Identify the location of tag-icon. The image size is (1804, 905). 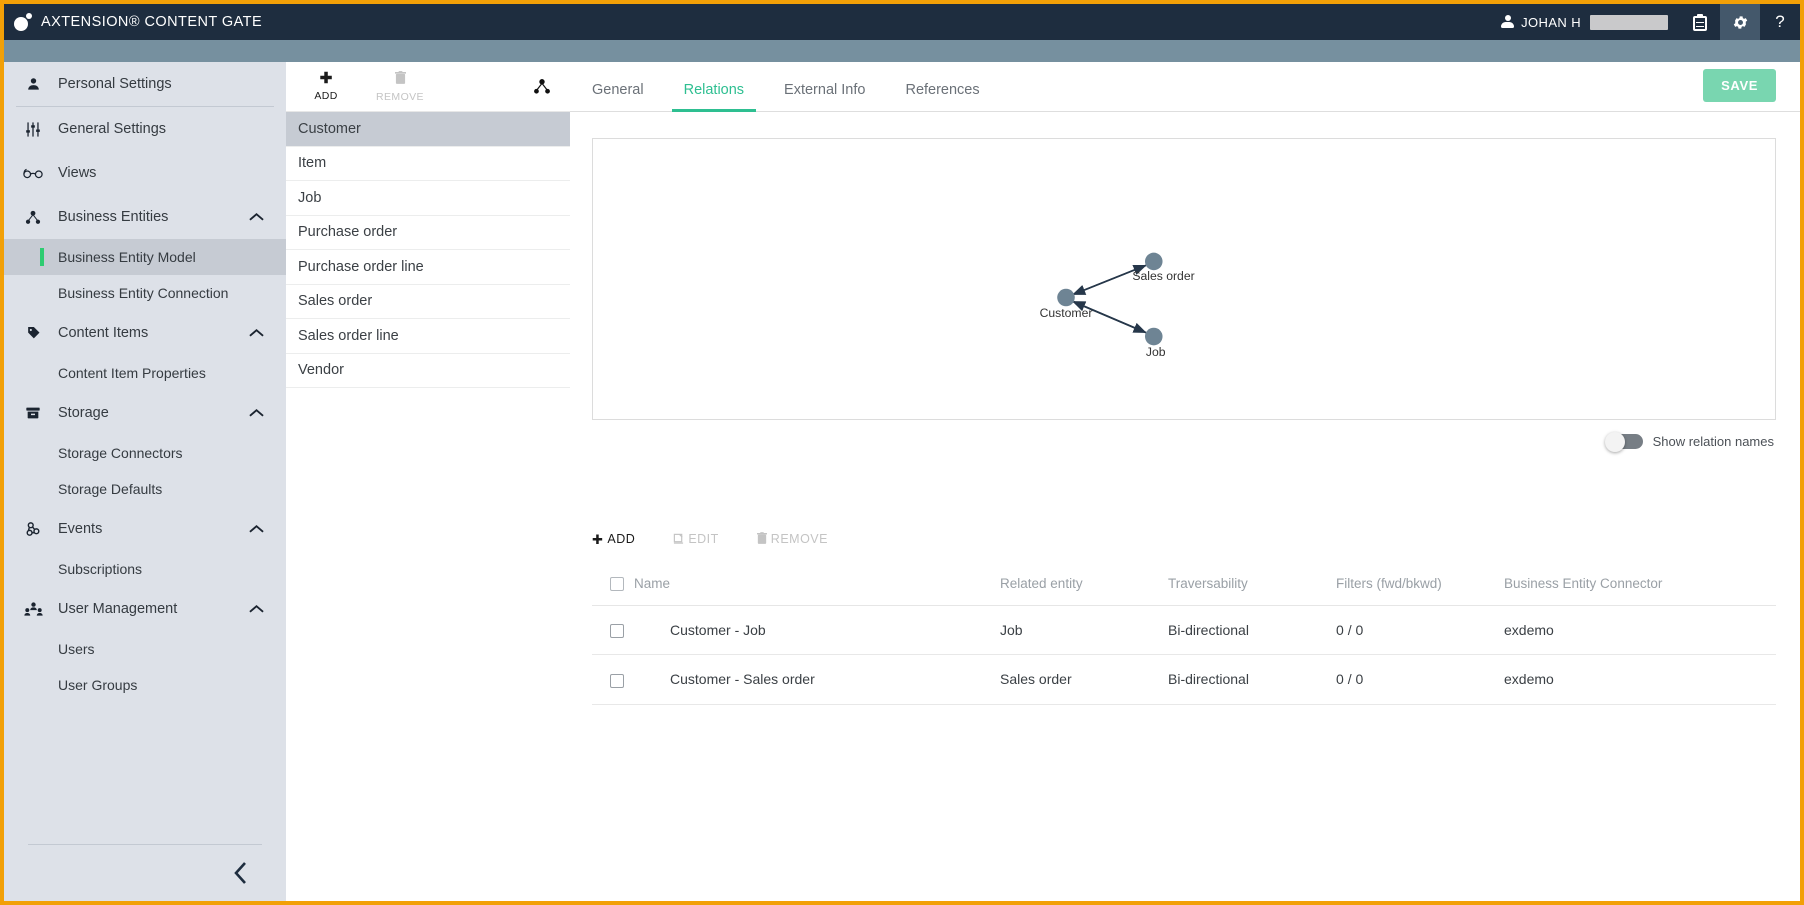
(33, 333).